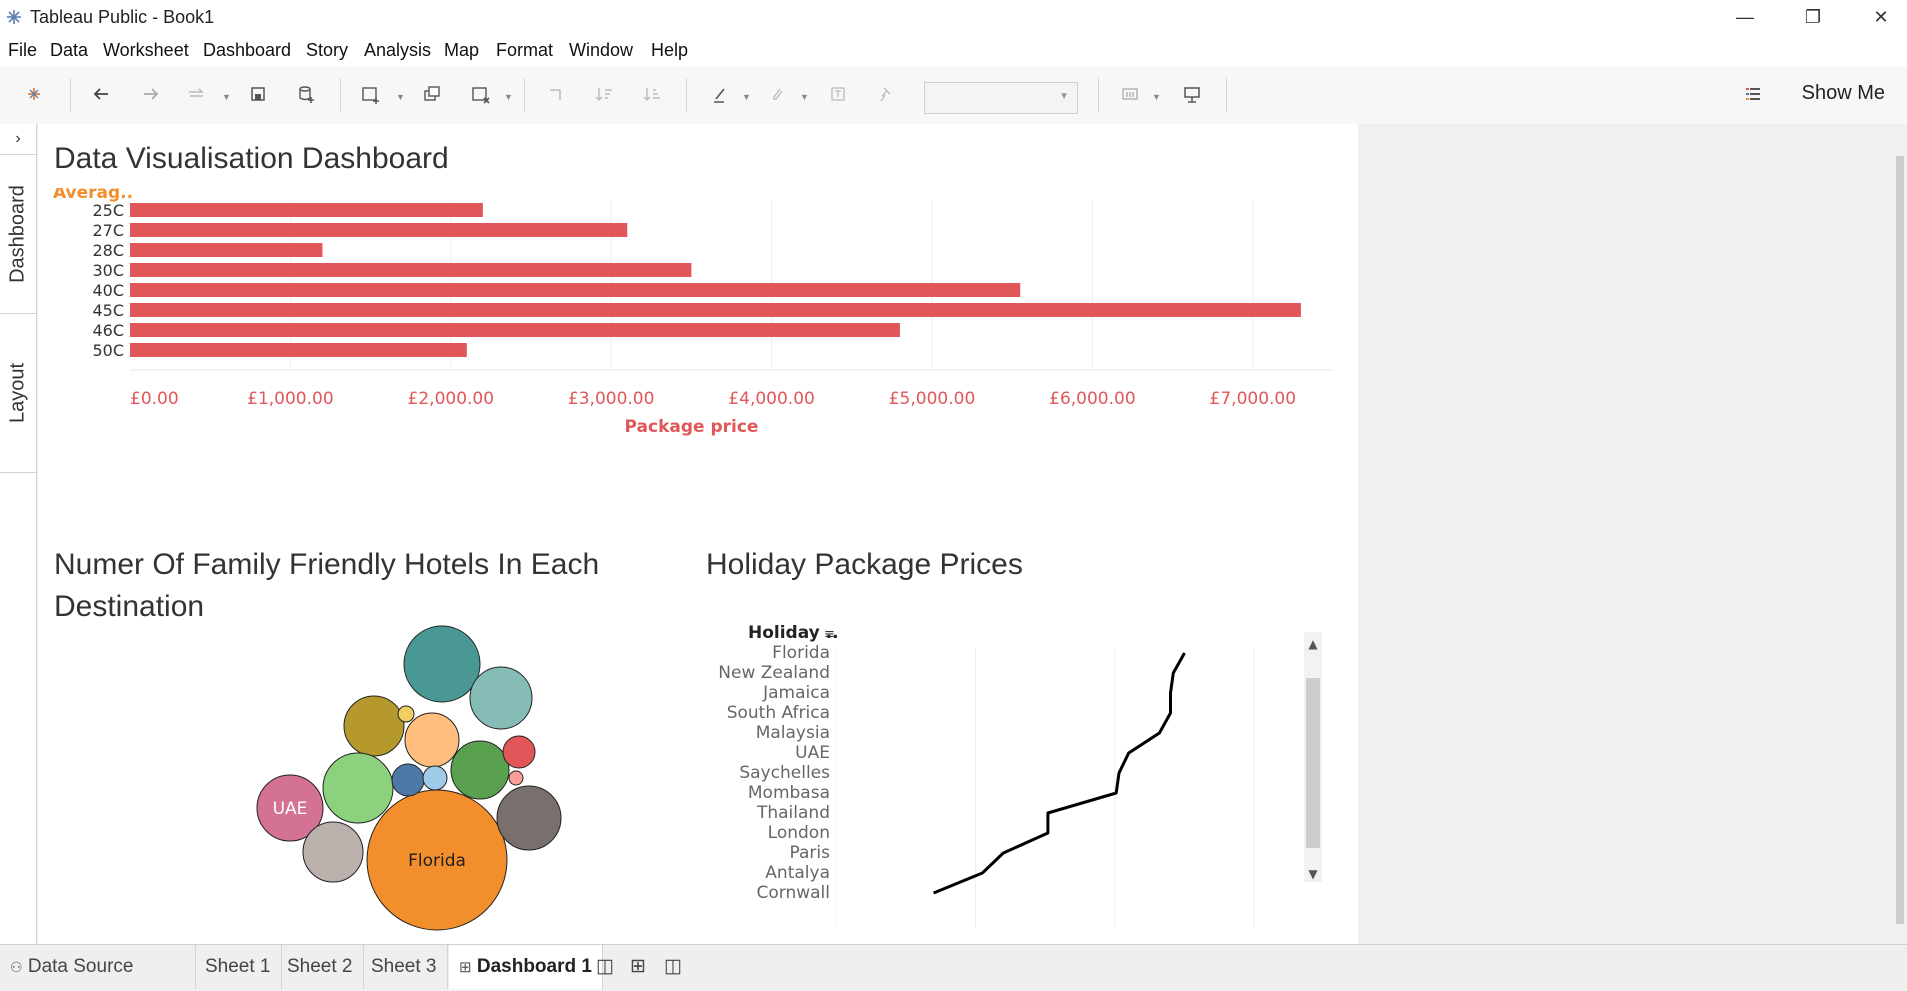 The width and height of the screenshot is (1907, 991). Describe the element at coordinates (247, 50) in the screenshot. I see `menu-dashboard: Dashboard` at that location.